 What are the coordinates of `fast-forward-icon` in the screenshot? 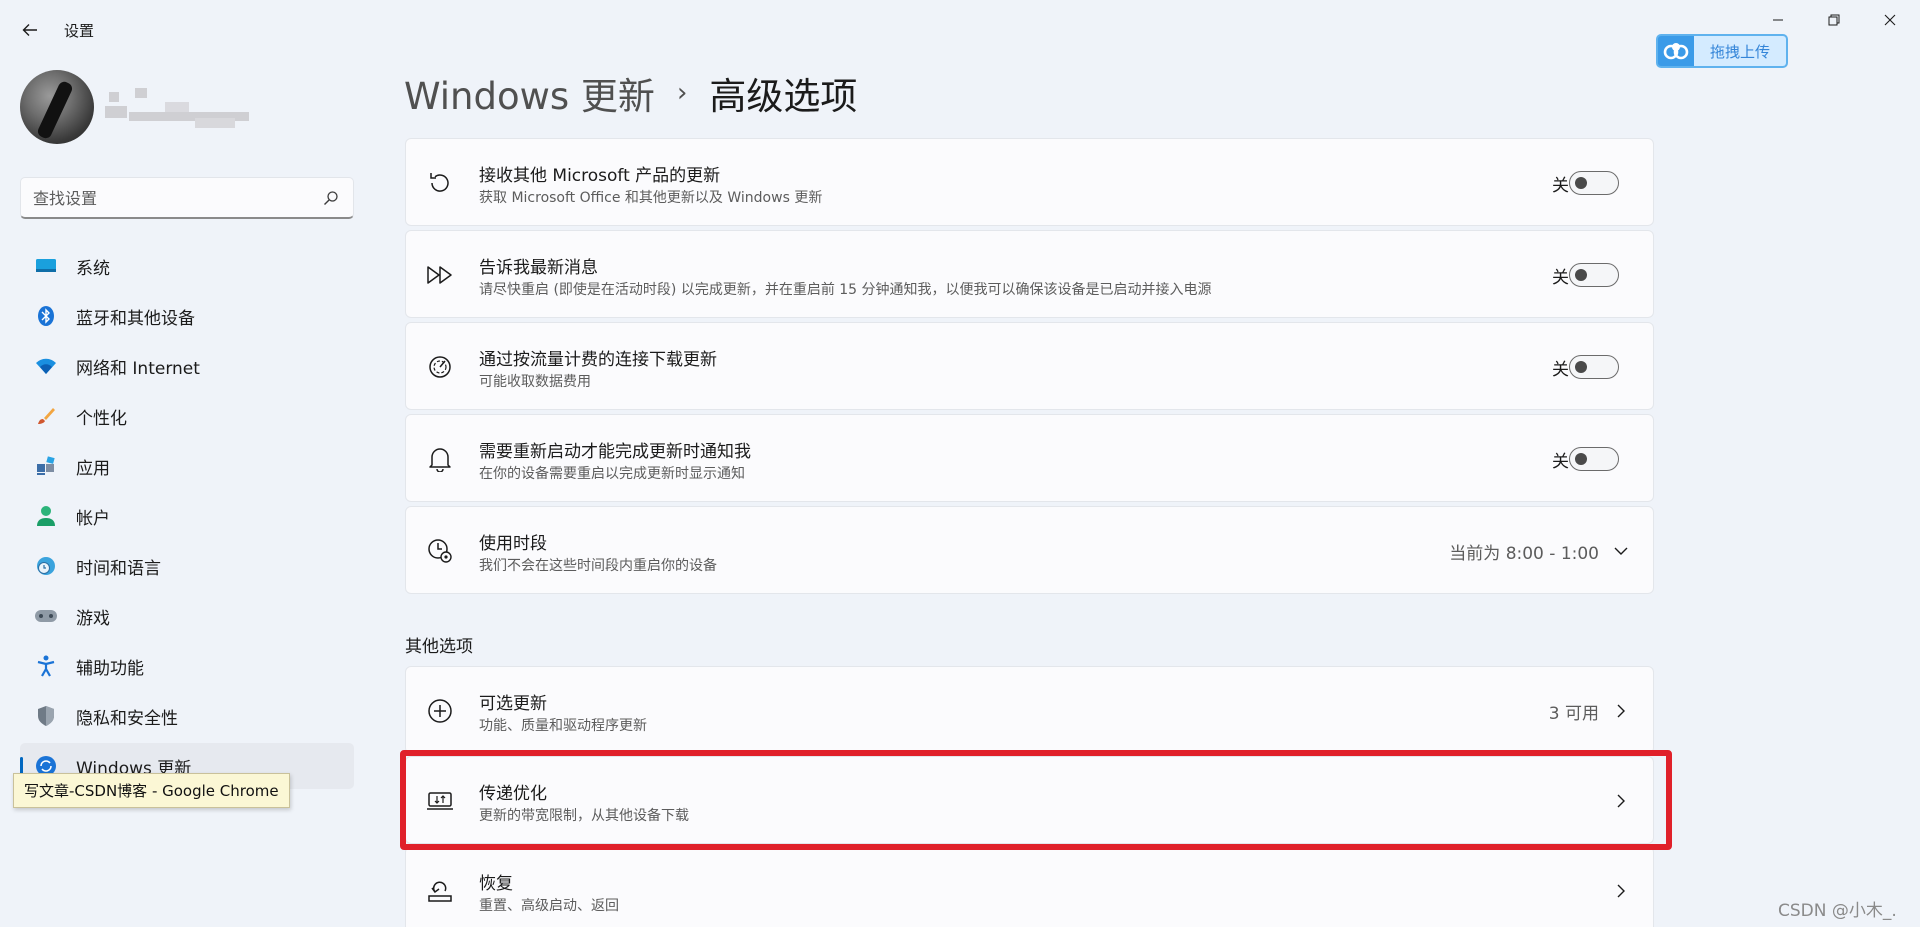 It's located at (440, 275).